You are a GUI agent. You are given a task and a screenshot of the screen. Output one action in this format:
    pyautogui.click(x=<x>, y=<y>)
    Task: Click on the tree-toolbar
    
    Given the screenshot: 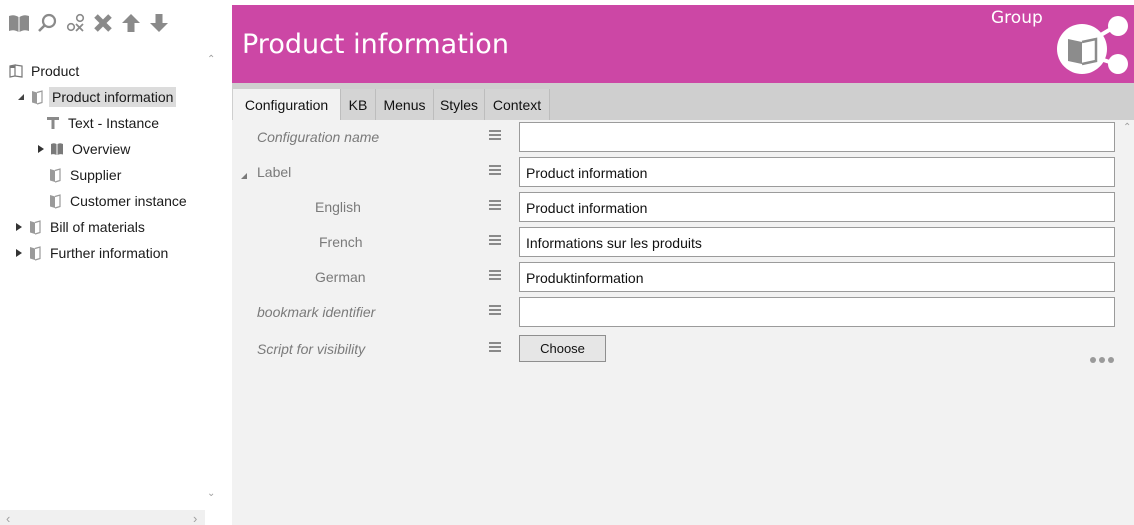 What is the action you would take?
    pyautogui.click(x=89, y=23)
    